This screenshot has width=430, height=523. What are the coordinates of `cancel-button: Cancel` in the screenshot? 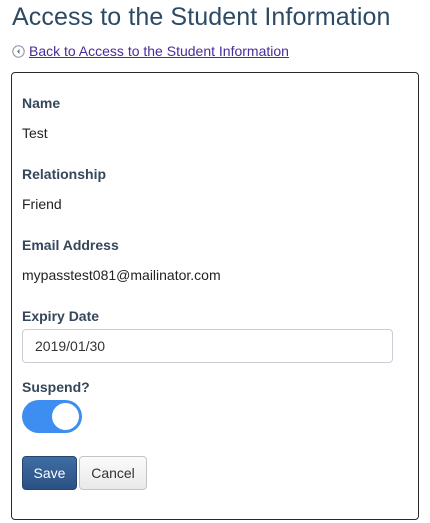 It's located at (113, 473).